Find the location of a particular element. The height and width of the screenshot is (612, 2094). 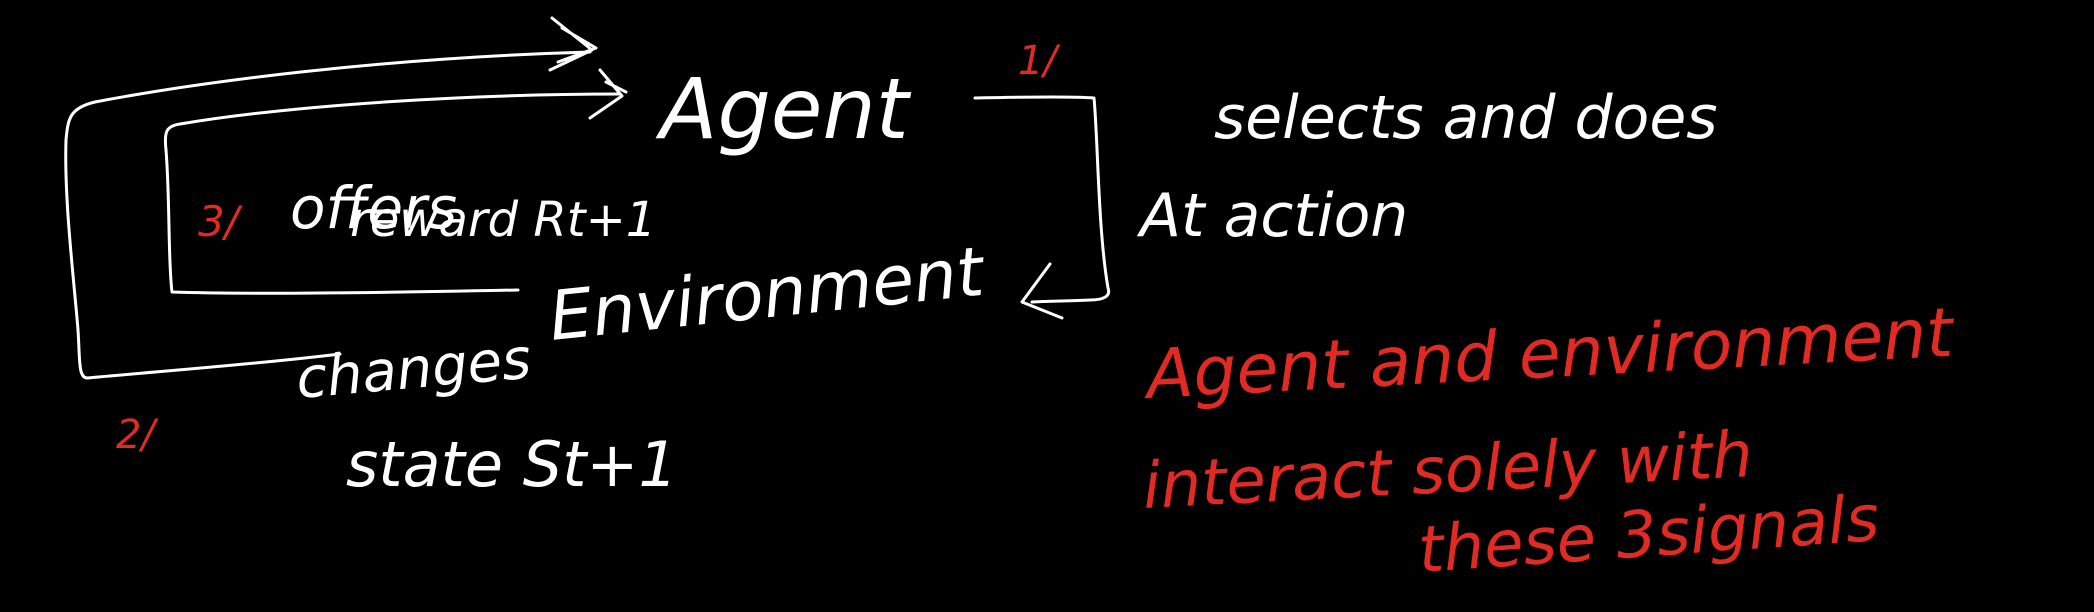

action-bracket-arrowhead-icon is located at coordinates (1042, 291).